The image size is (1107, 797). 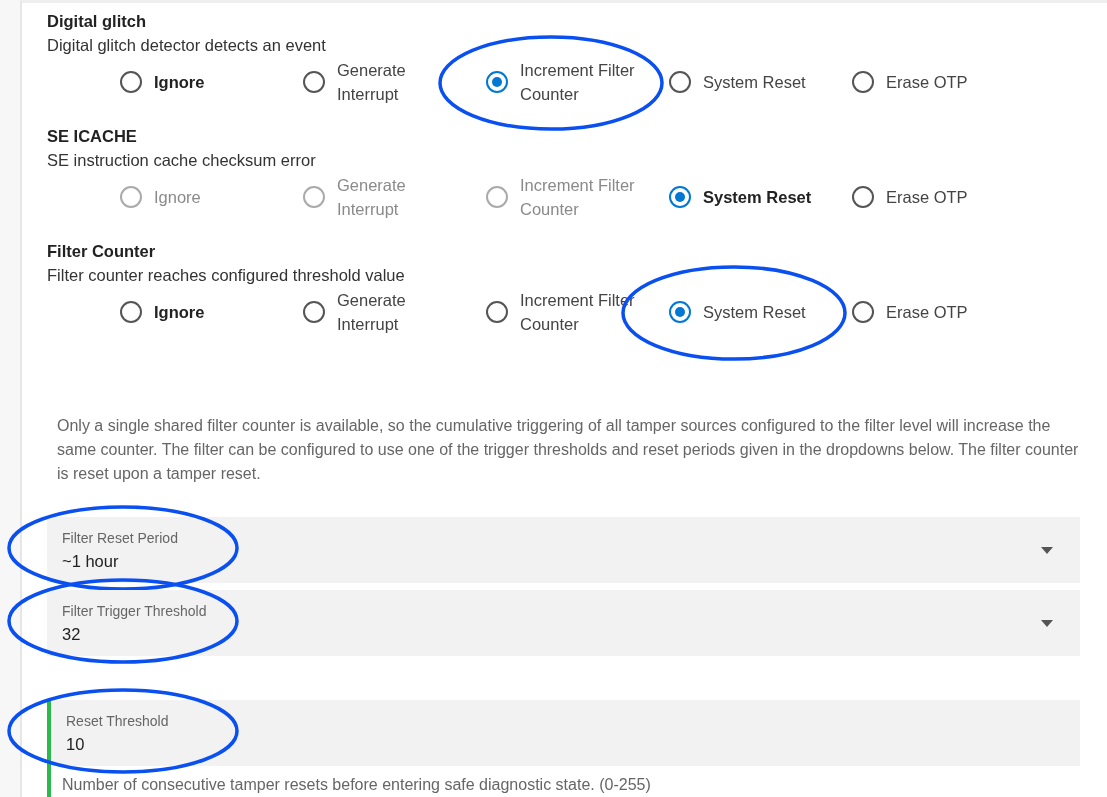 What do you see at coordinates (92, 136) in the screenshot?
I see `section-title: SE ICACHE` at bounding box center [92, 136].